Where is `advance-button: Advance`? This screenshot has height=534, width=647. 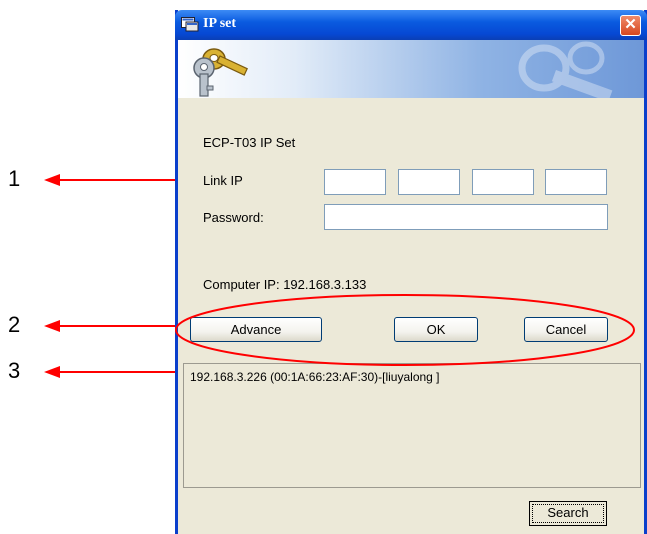 advance-button: Advance is located at coordinates (256, 329).